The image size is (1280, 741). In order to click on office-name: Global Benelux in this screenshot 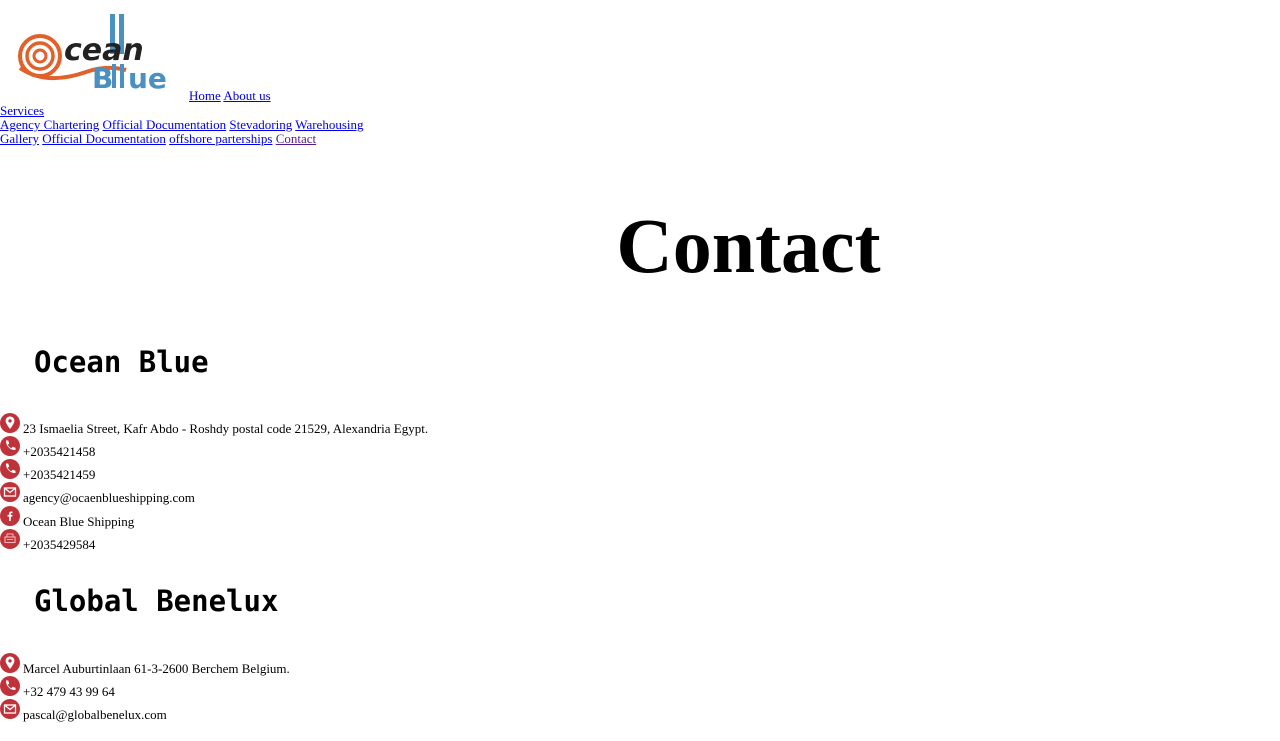, I will do `click(156, 601)`.